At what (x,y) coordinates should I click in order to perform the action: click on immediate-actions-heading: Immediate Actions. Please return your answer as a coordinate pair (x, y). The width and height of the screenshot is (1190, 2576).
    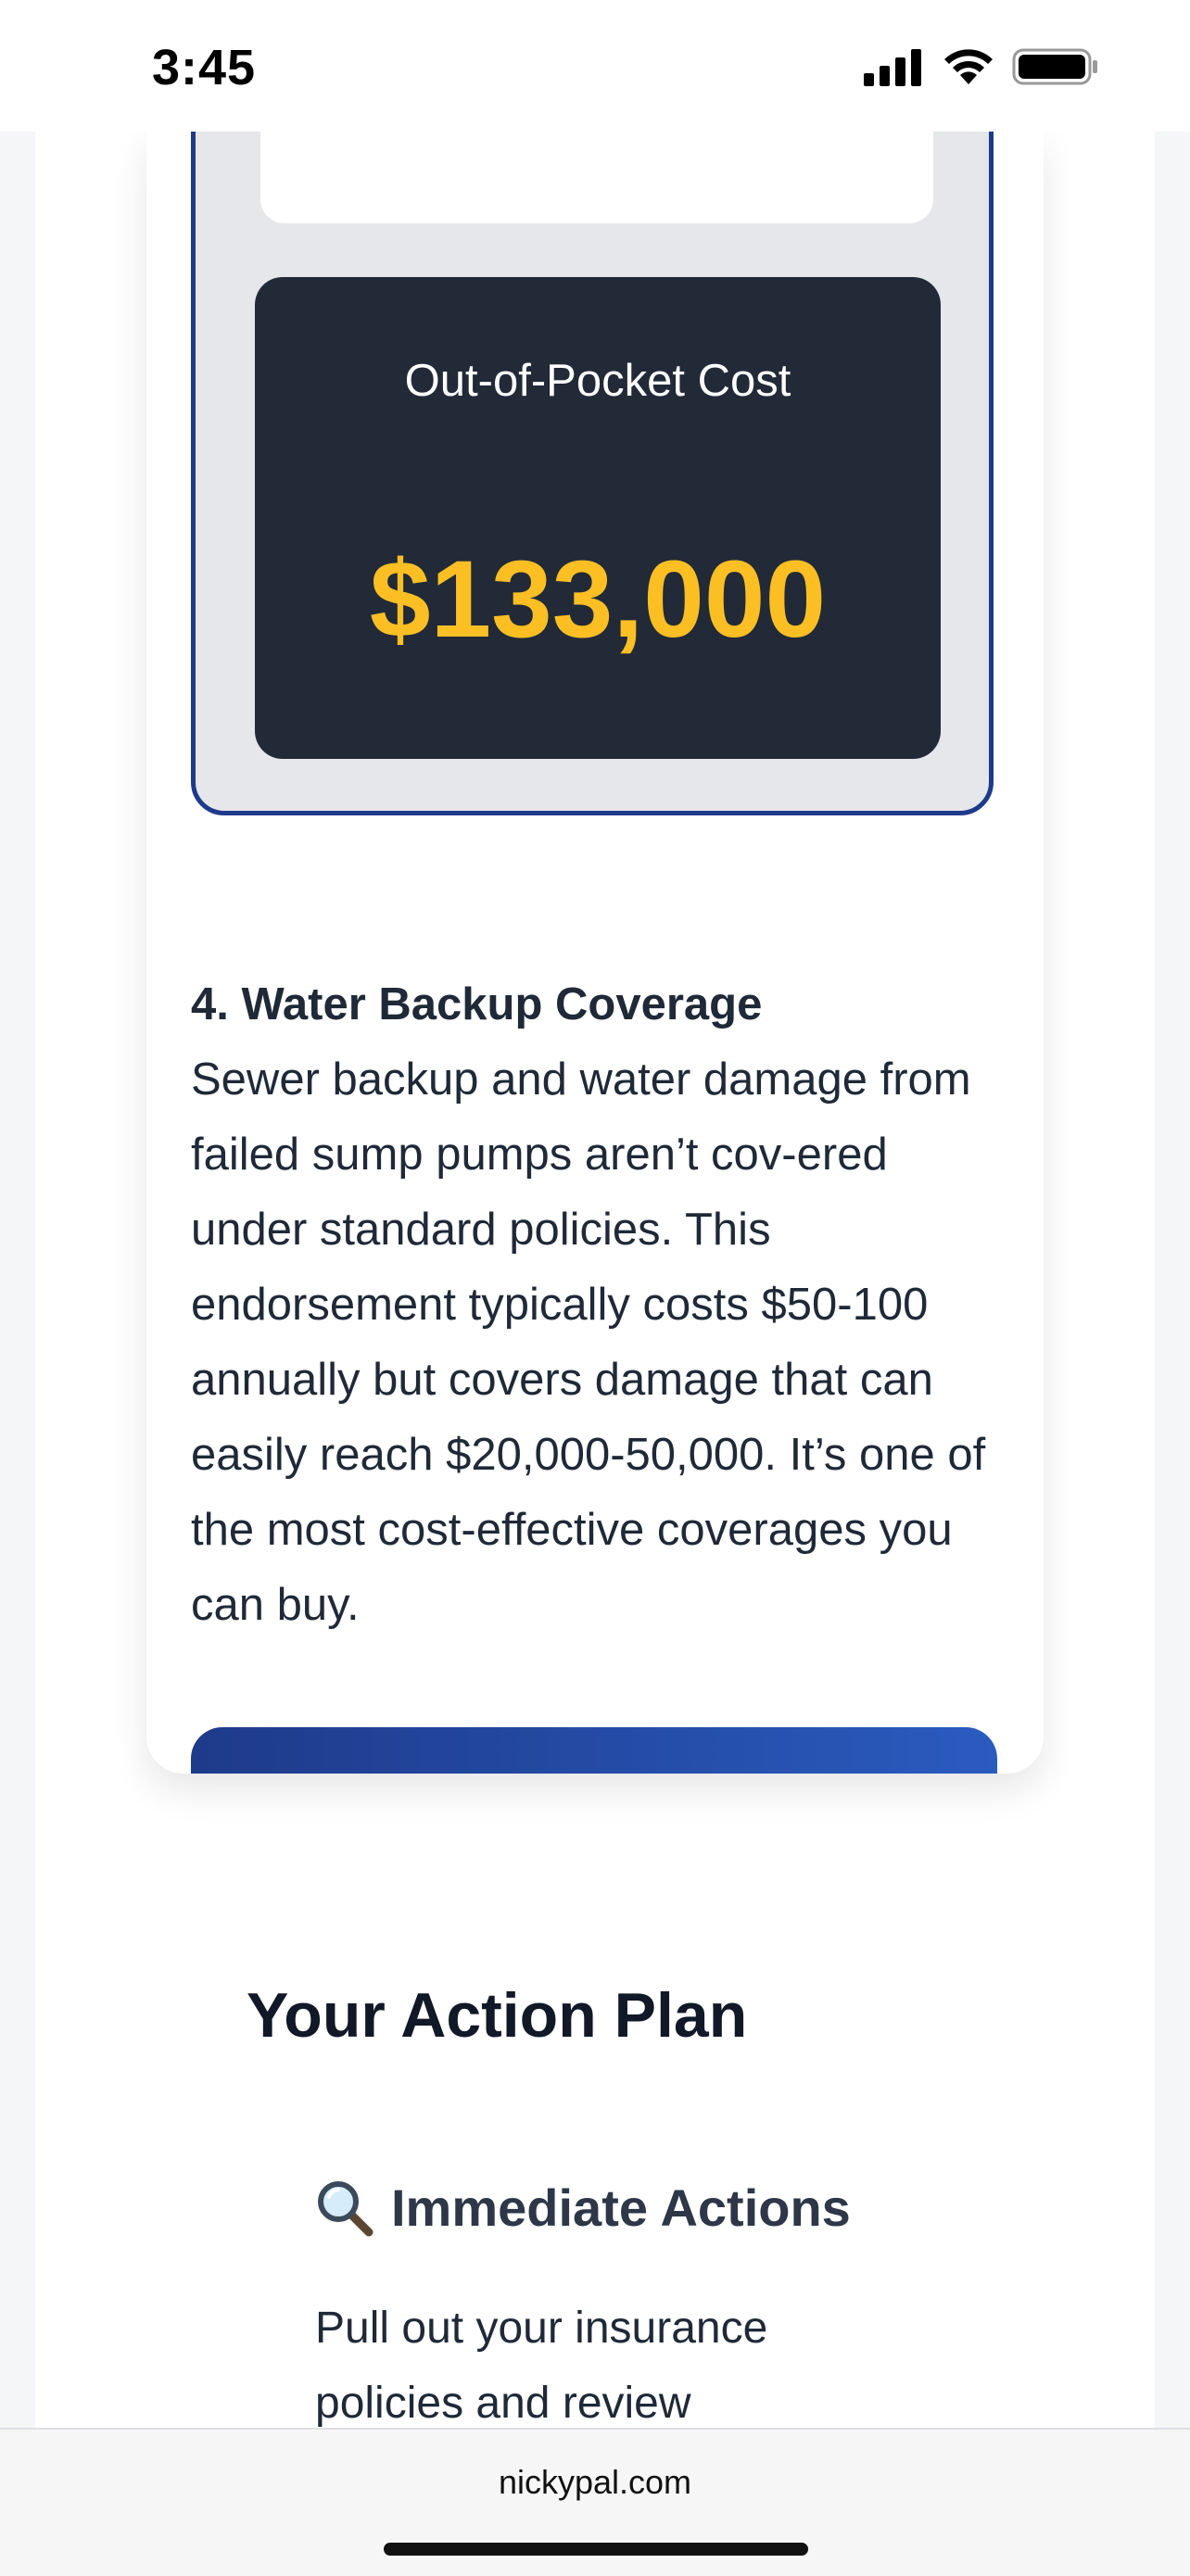
    Looking at the image, I should click on (583, 2208).